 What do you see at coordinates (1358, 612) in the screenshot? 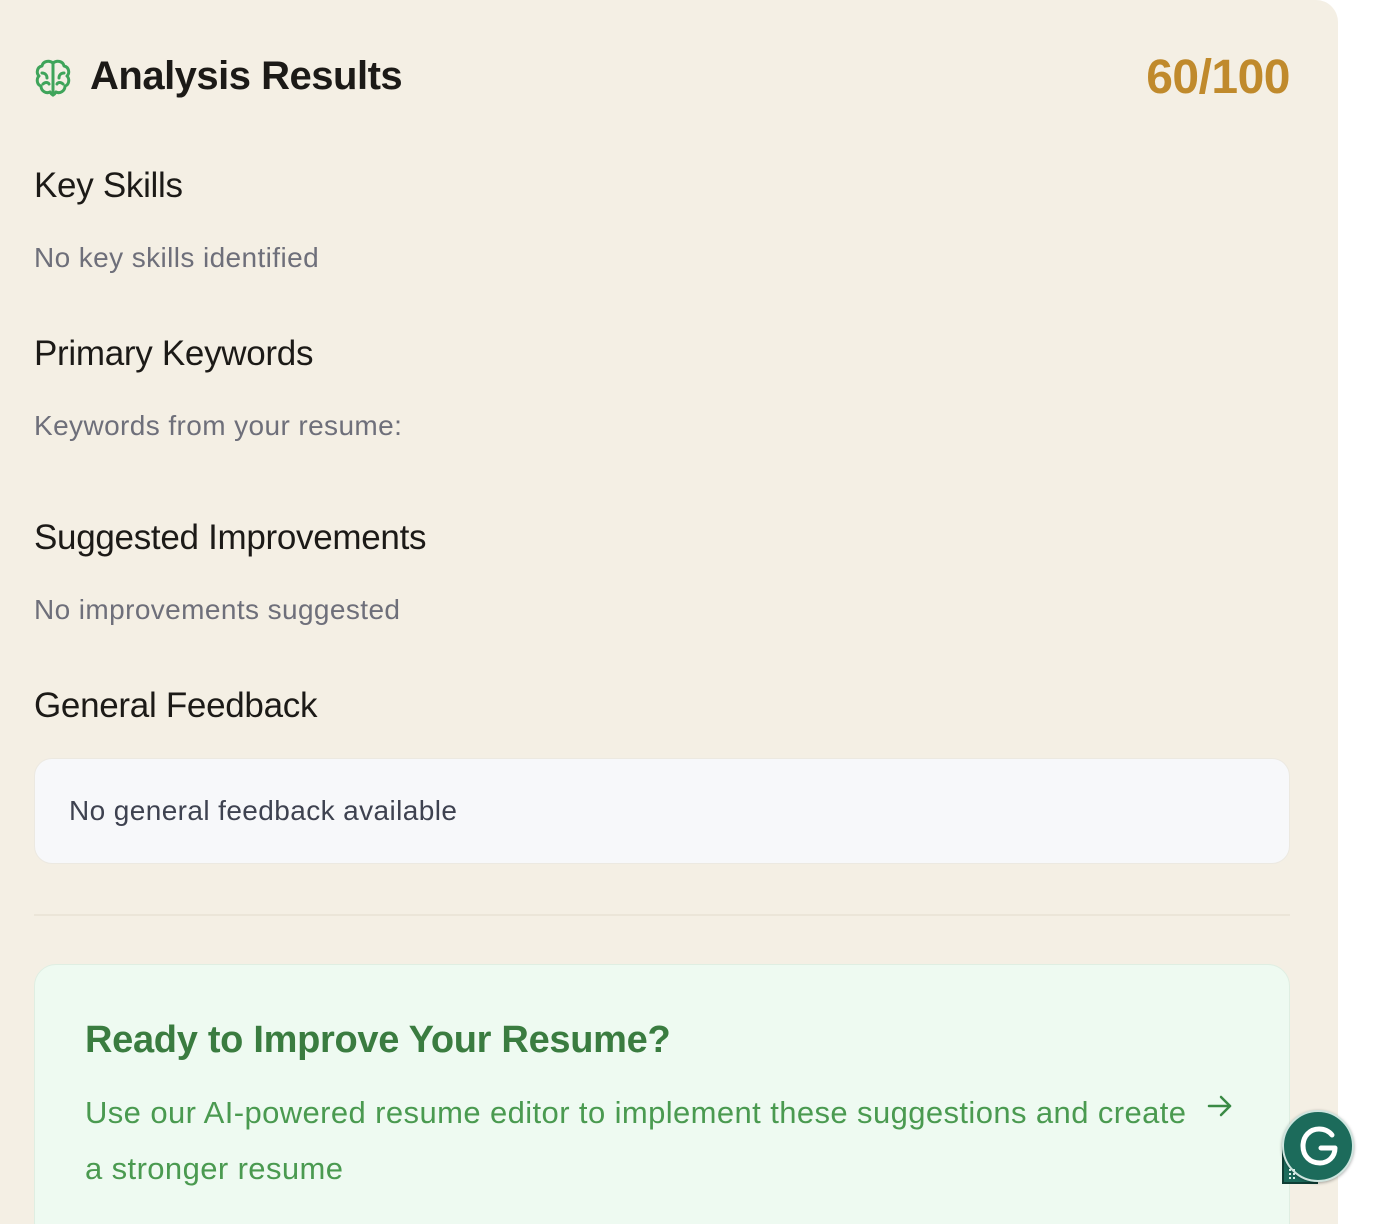
I see `scrollbar-track` at bounding box center [1358, 612].